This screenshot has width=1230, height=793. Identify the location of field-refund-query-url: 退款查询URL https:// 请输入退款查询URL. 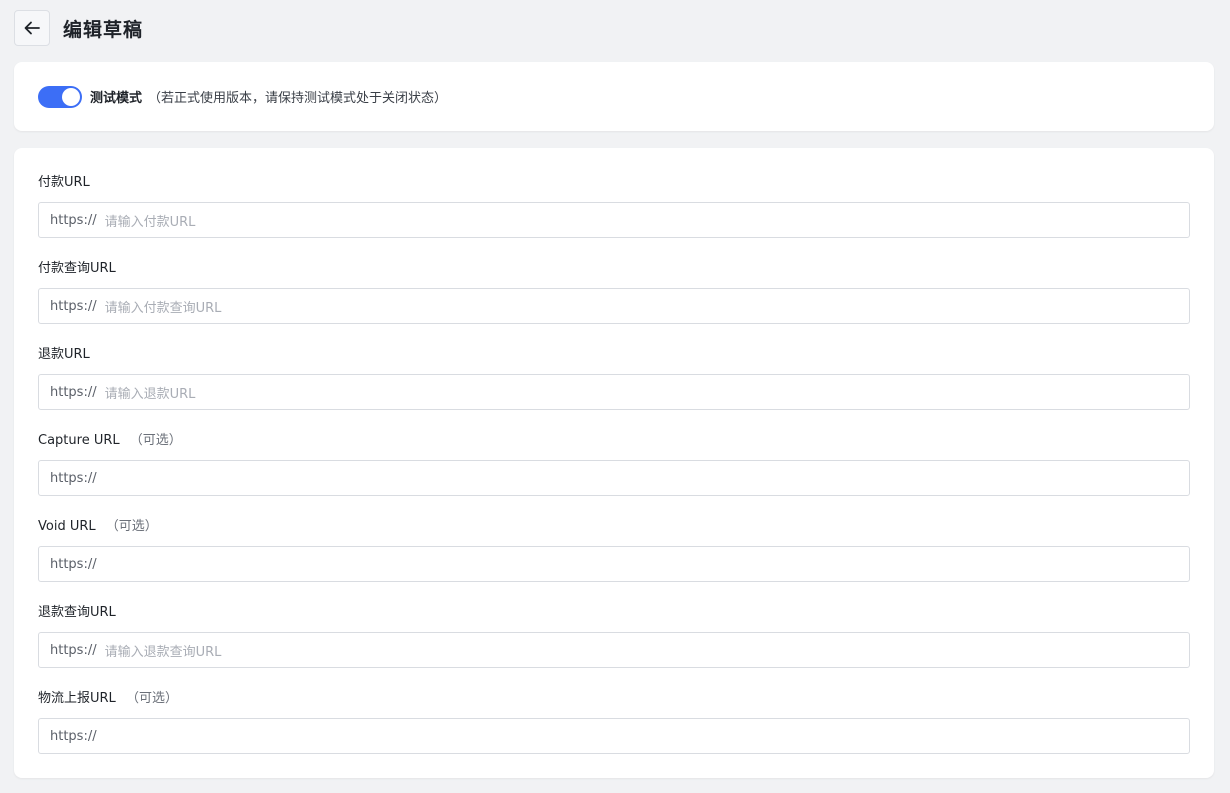
(614, 645).